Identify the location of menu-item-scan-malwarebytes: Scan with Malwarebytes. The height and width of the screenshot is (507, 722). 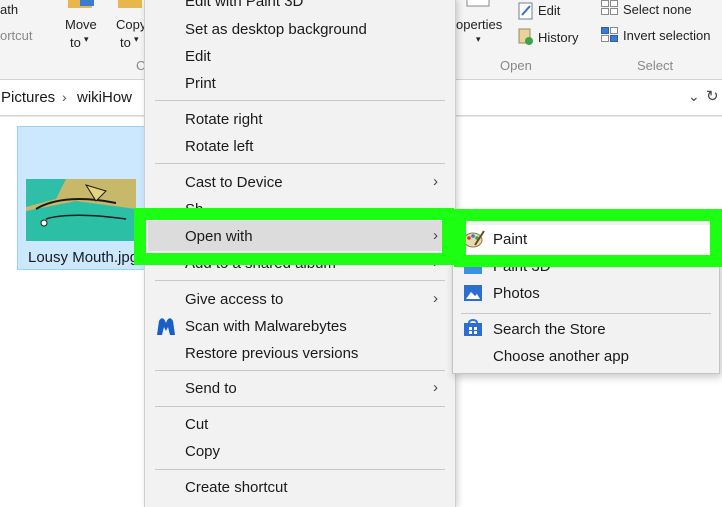
(266, 326).